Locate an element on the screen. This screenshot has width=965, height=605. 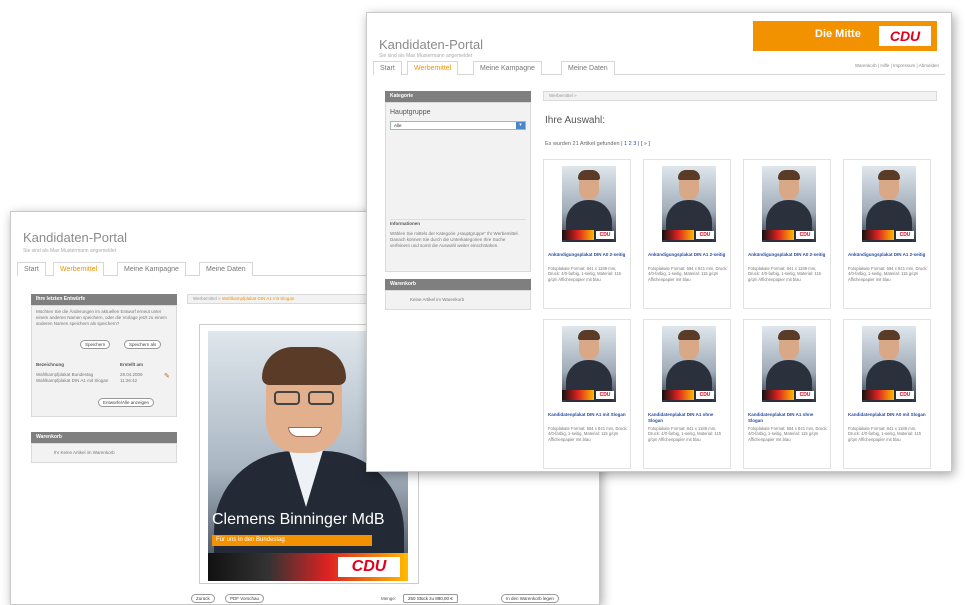
cart-box: Keine Artikel im Warenkorb is located at coordinates (458, 300).